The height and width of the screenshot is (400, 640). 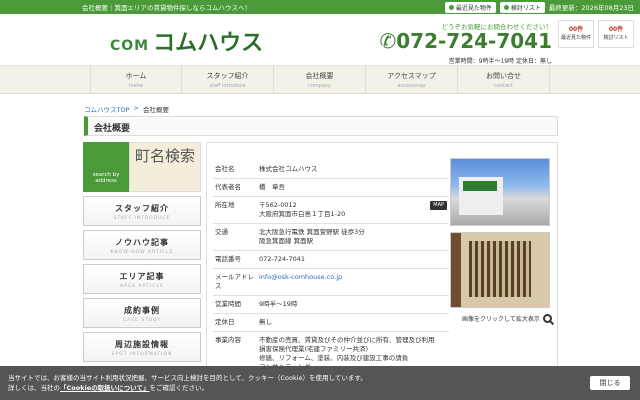 I want to click on info-row: 代表者名橋 章吾, so click(x=331, y=187).